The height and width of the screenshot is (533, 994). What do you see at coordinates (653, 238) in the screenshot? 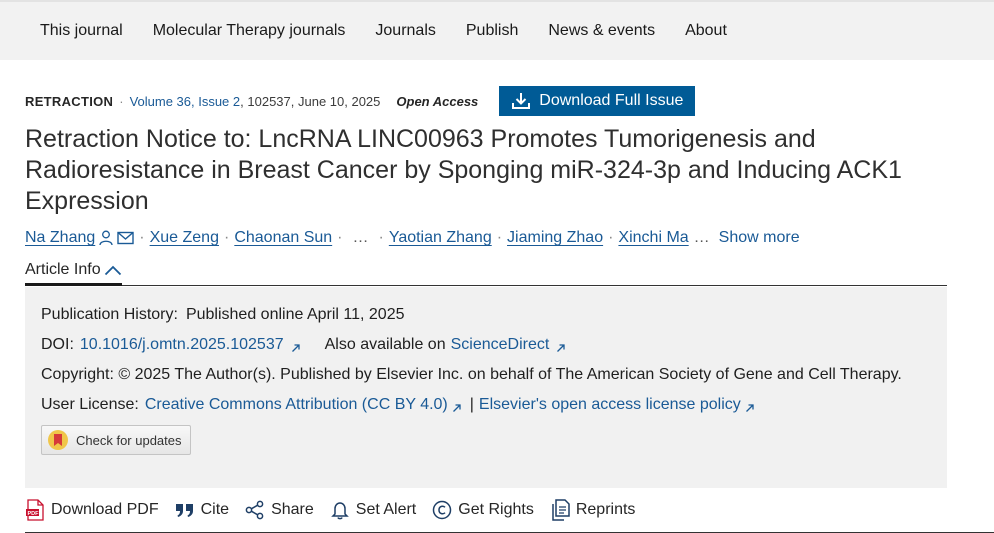
I see `author-link: Xinchi Ma` at bounding box center [653, 238].